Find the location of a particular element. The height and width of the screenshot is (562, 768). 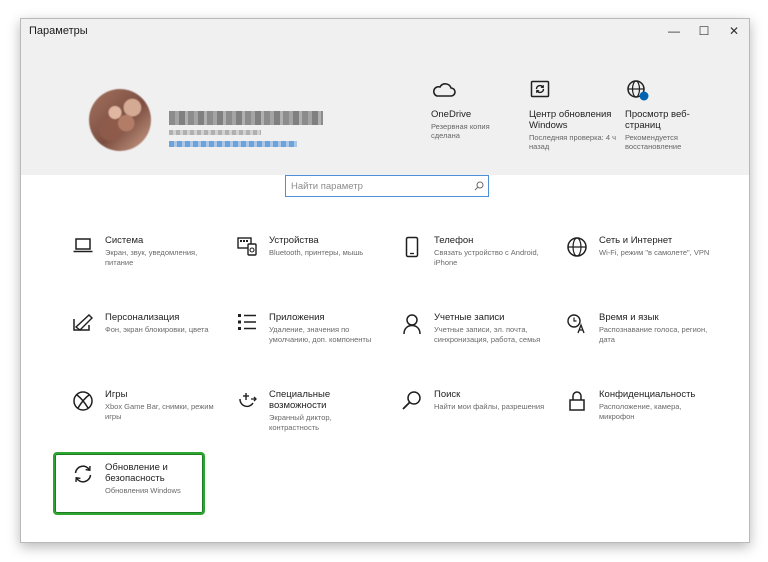

quick-link-title: OneDrive is located at coordinates (451, 114).